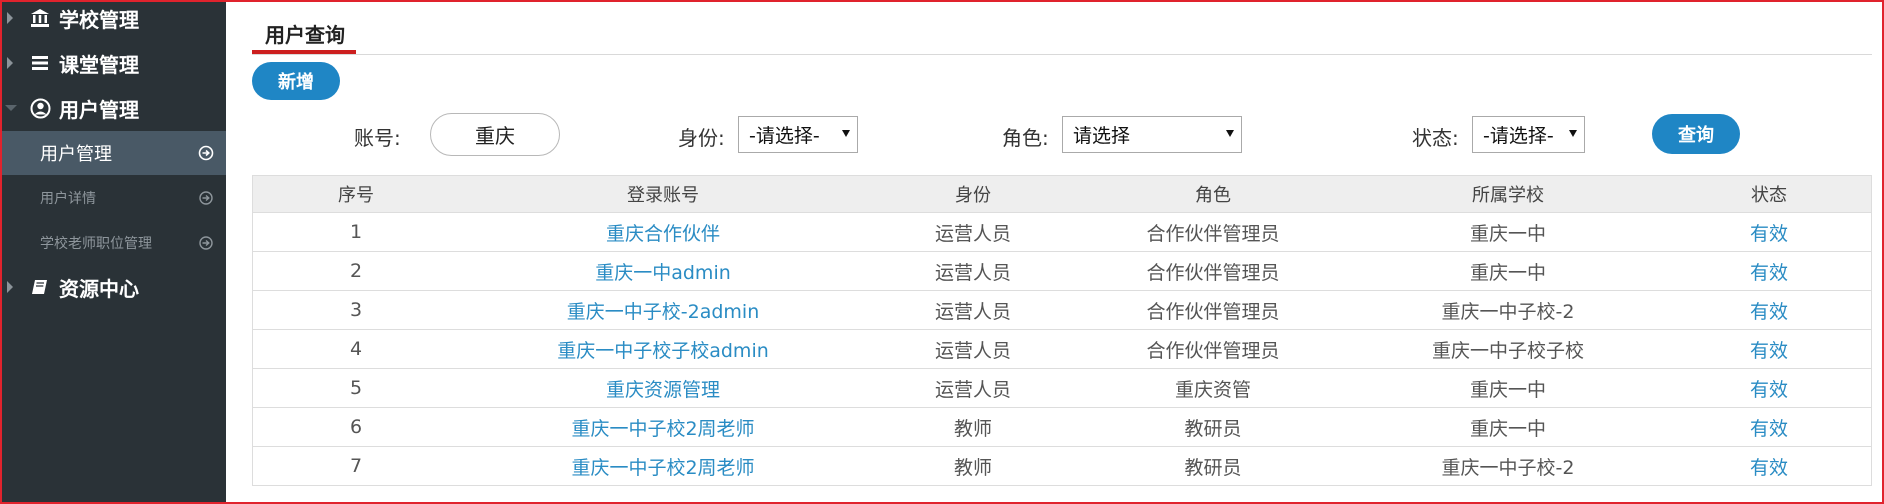 This screenshot has height=504, width=1884. What do you see at coordinates (973, 195) in the screenshot?
I see `column-header: 身份` at bounding box center [973, 195].